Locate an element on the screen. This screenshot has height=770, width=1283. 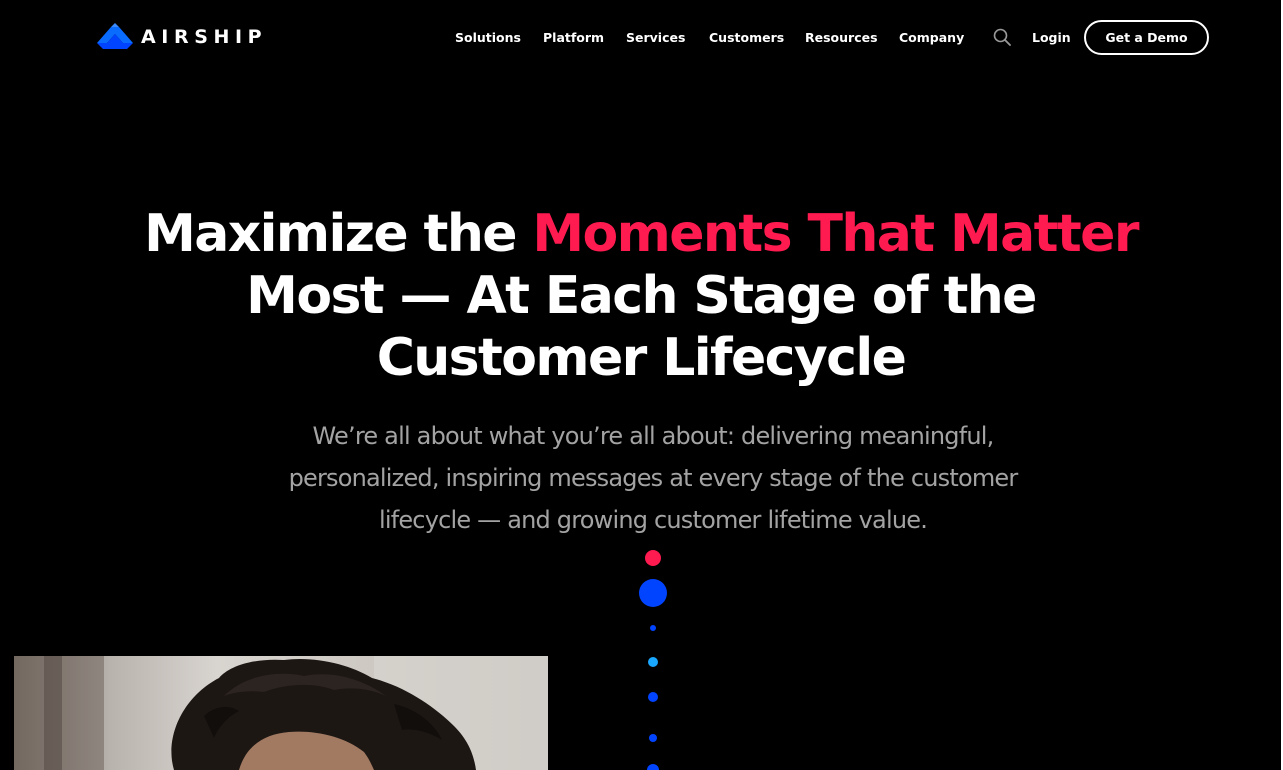
hero-title-line-2: Most — At Each Stage of the is located at coordinates (641, 296).